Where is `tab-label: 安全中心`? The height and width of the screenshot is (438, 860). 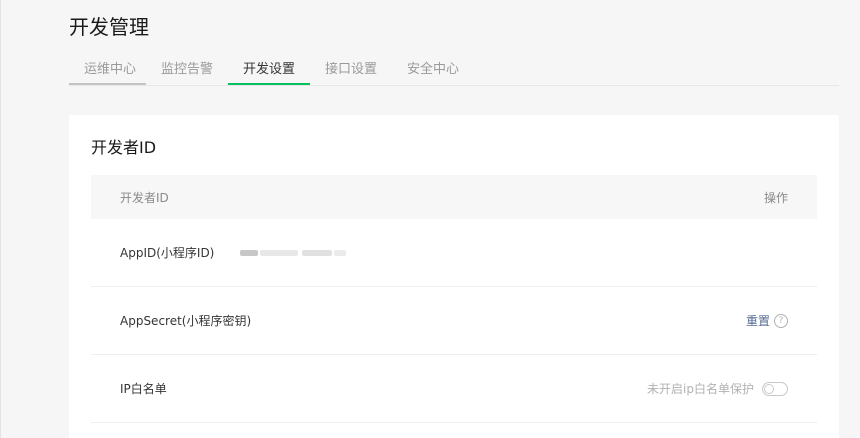
tab-label: 安全中心 is located at coordinates (433, 69).